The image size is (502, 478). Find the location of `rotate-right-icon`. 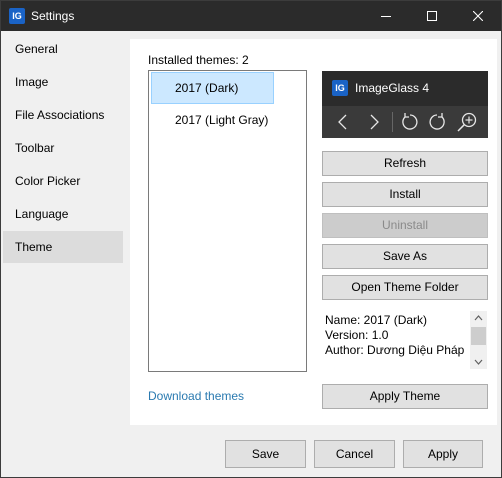

rotate-right-icon is located at coordinates (437, 121).